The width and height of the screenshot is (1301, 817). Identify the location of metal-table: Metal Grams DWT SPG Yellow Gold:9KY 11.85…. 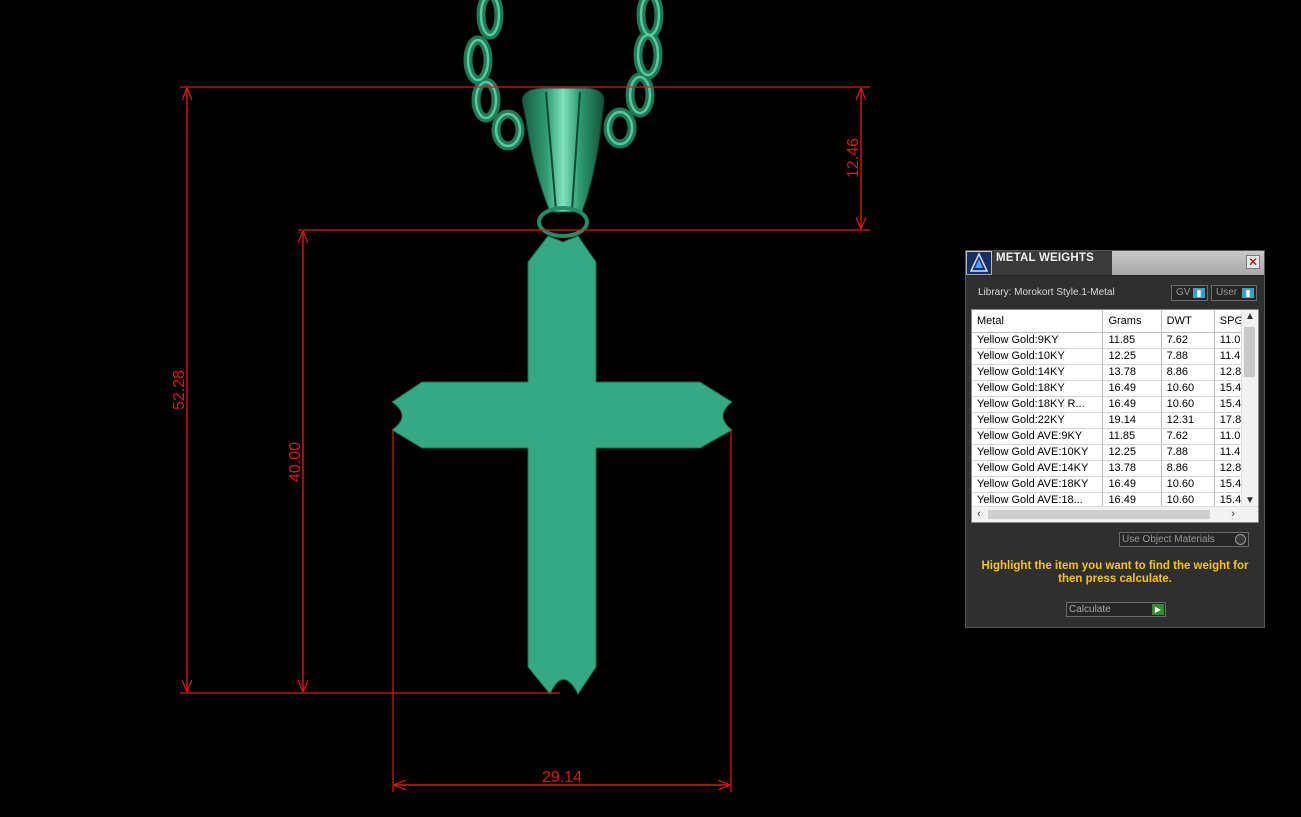
(1115, 416).